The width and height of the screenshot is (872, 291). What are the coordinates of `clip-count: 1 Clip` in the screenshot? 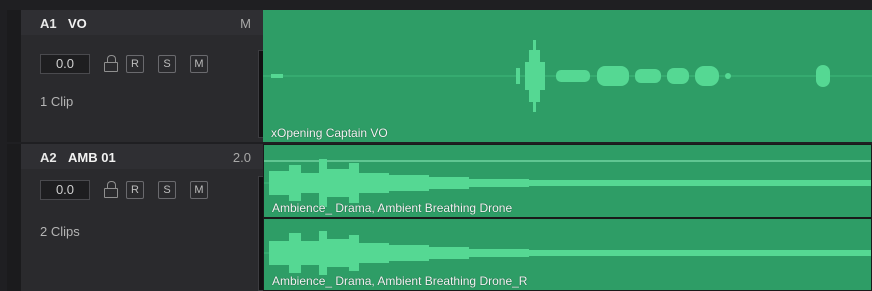 It's located at (57, 101).